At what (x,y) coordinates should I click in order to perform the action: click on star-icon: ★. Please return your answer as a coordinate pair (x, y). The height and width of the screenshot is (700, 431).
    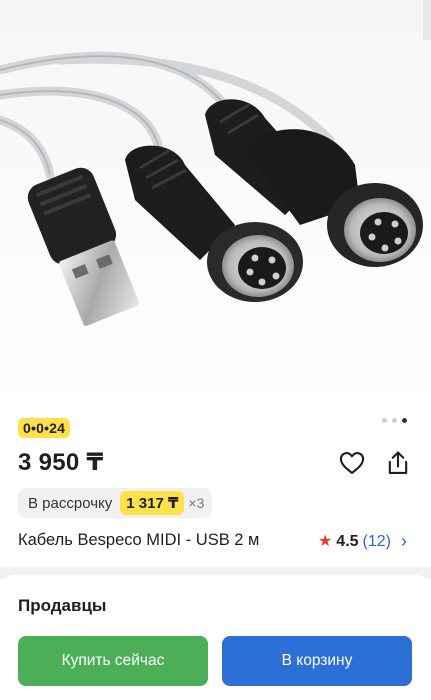
    Looking at the image, I should click on (325, 541).